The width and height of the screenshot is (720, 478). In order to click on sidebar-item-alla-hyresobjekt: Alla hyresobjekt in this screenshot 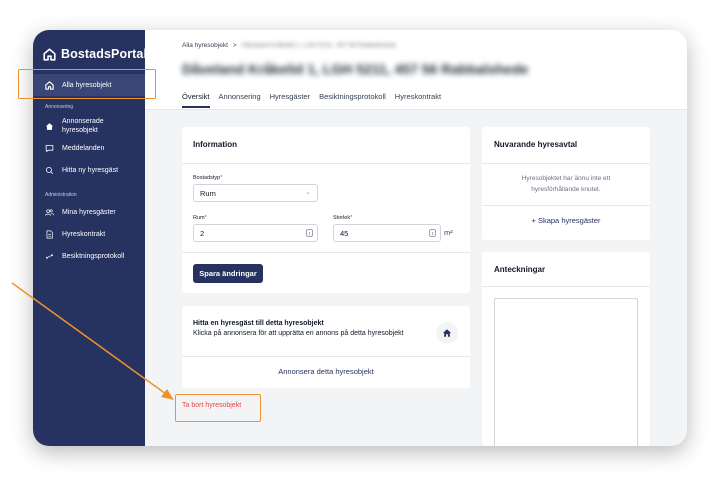, I will do `click(89, 85)`.